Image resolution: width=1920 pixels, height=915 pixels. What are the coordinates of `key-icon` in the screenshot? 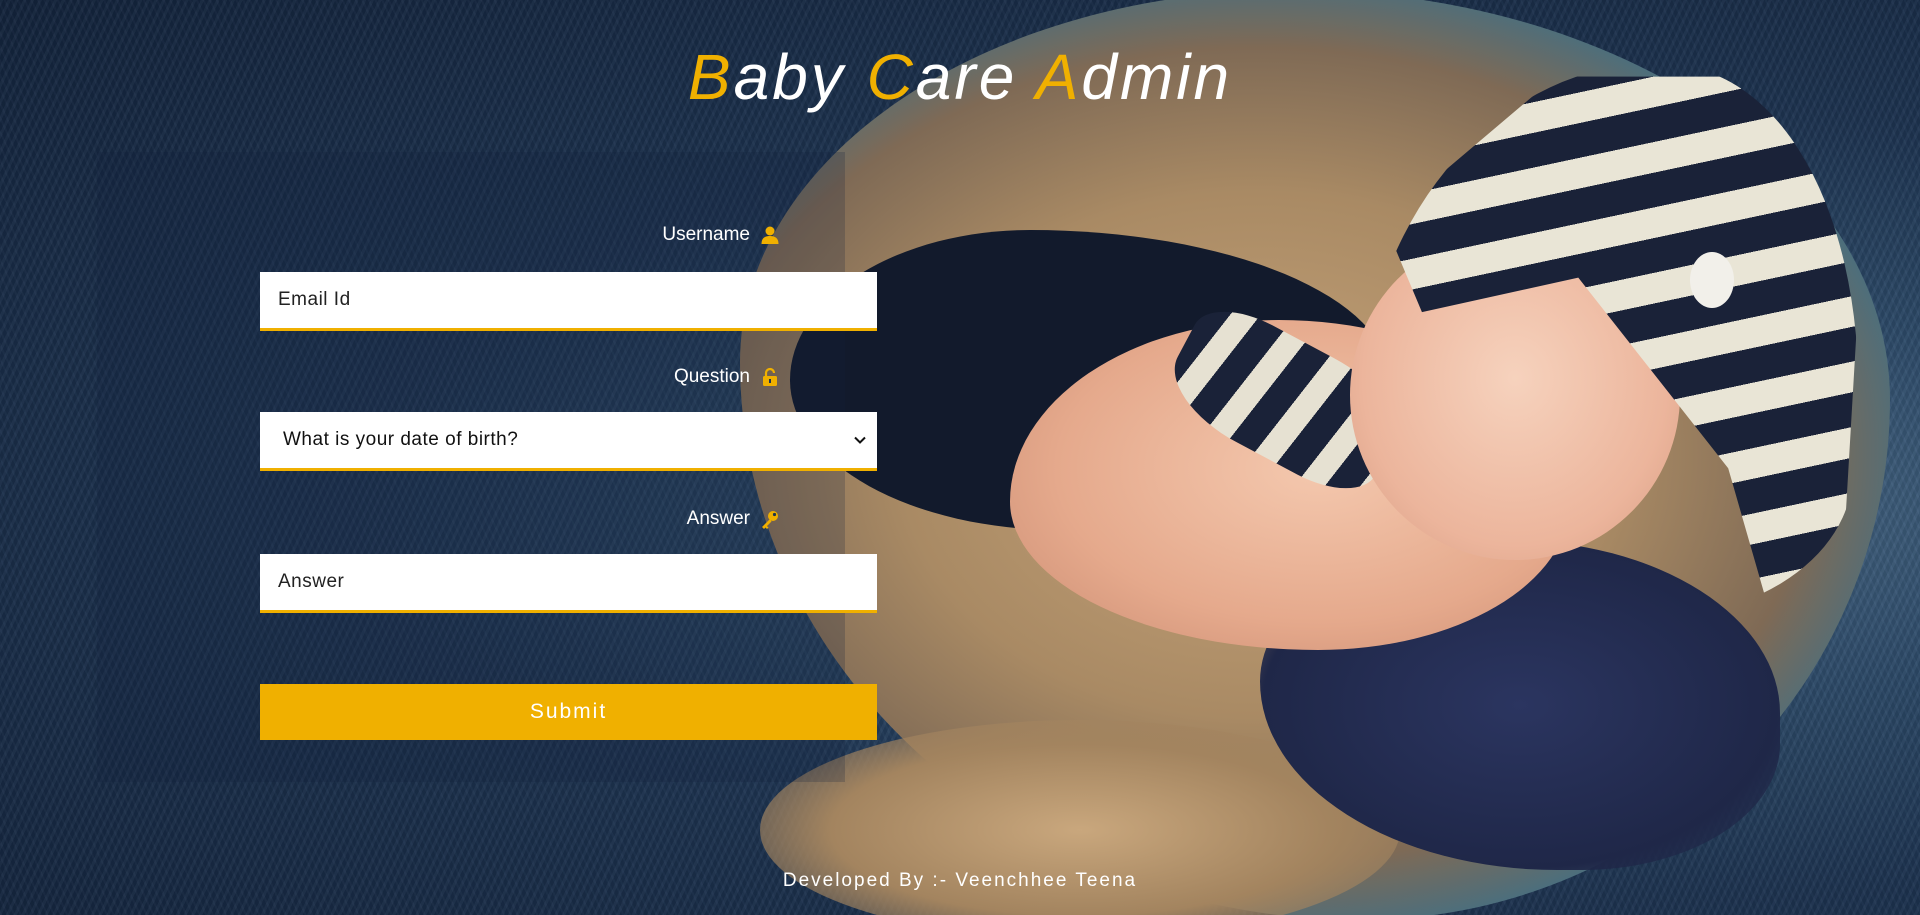 It's located at (770, 520).